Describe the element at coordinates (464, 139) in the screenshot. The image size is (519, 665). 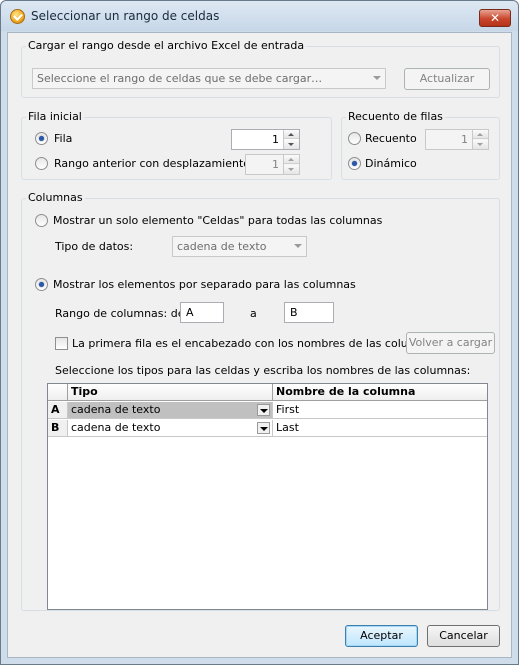
I see `count-spinner-value: 1` at that location.